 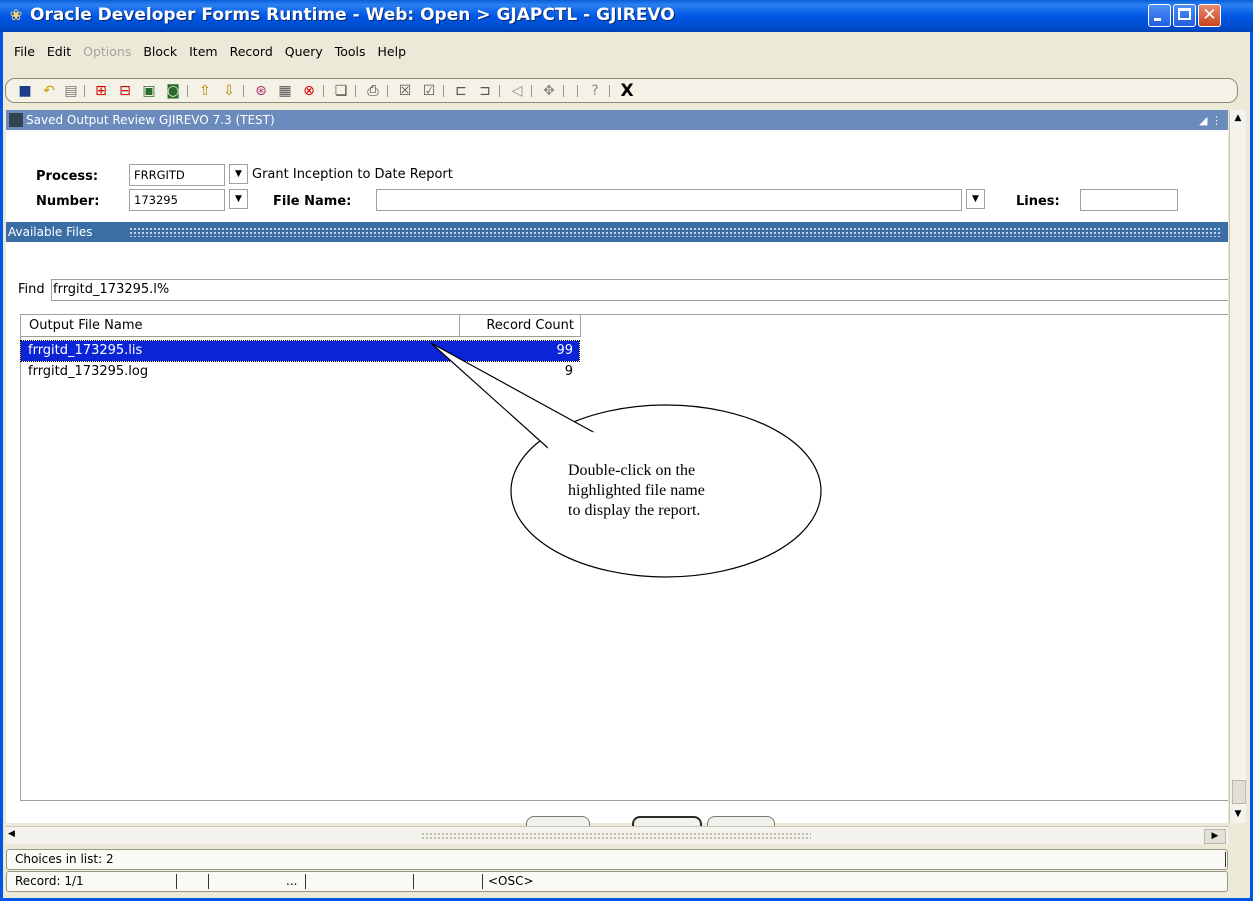 What do you see at coordinates (1237, 466) in the screenshot?
I see `form-vertical-scrollbar: ▲ ▼` at bounding box center [1237, 466].